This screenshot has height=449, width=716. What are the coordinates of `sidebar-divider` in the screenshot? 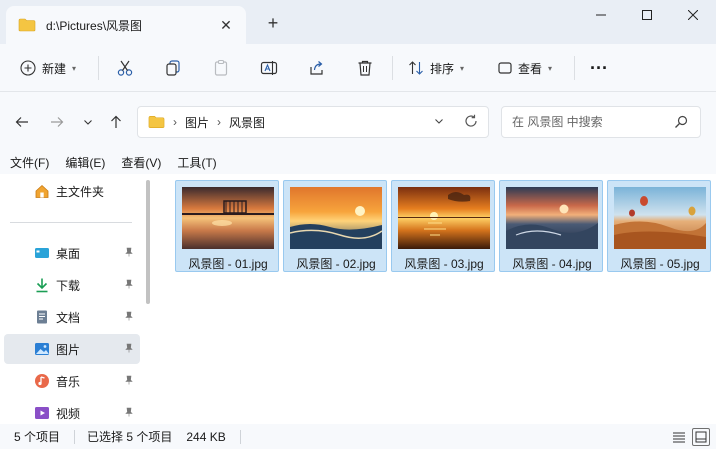 It's located at (71, 222).